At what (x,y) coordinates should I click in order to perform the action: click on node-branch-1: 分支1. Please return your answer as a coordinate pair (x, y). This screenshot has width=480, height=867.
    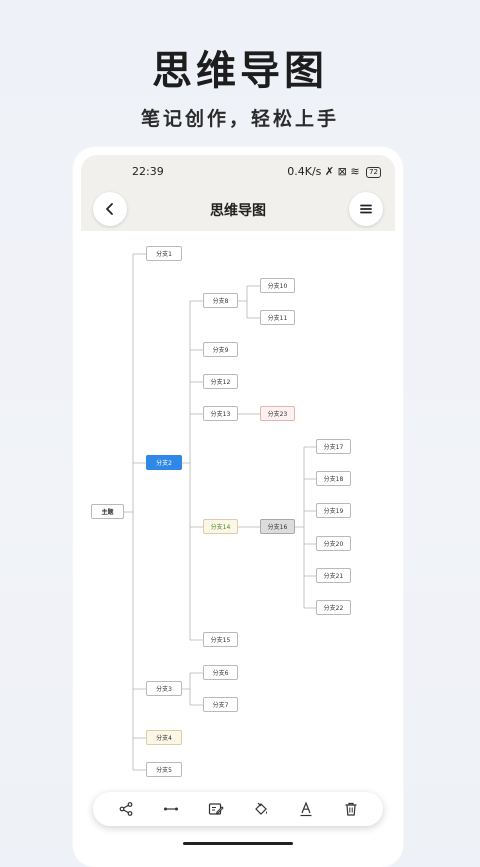
    Looking at the image, I should click on (164, 253).